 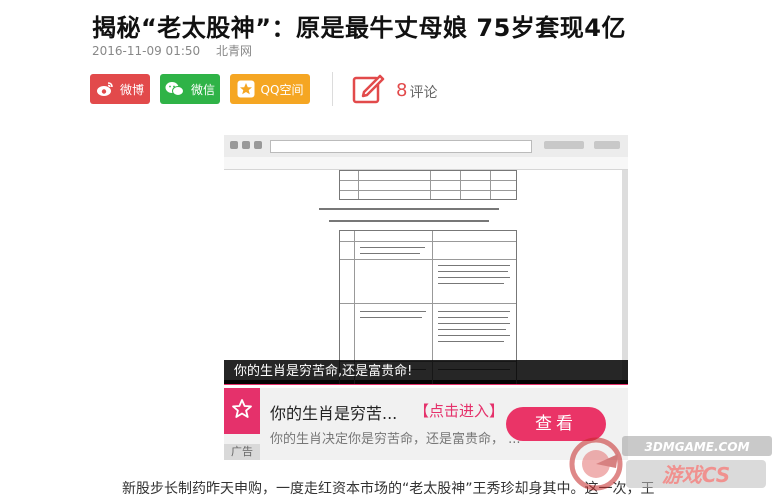 I want to click on screenshot-browser-toolbar, so click(x=426, y=146).